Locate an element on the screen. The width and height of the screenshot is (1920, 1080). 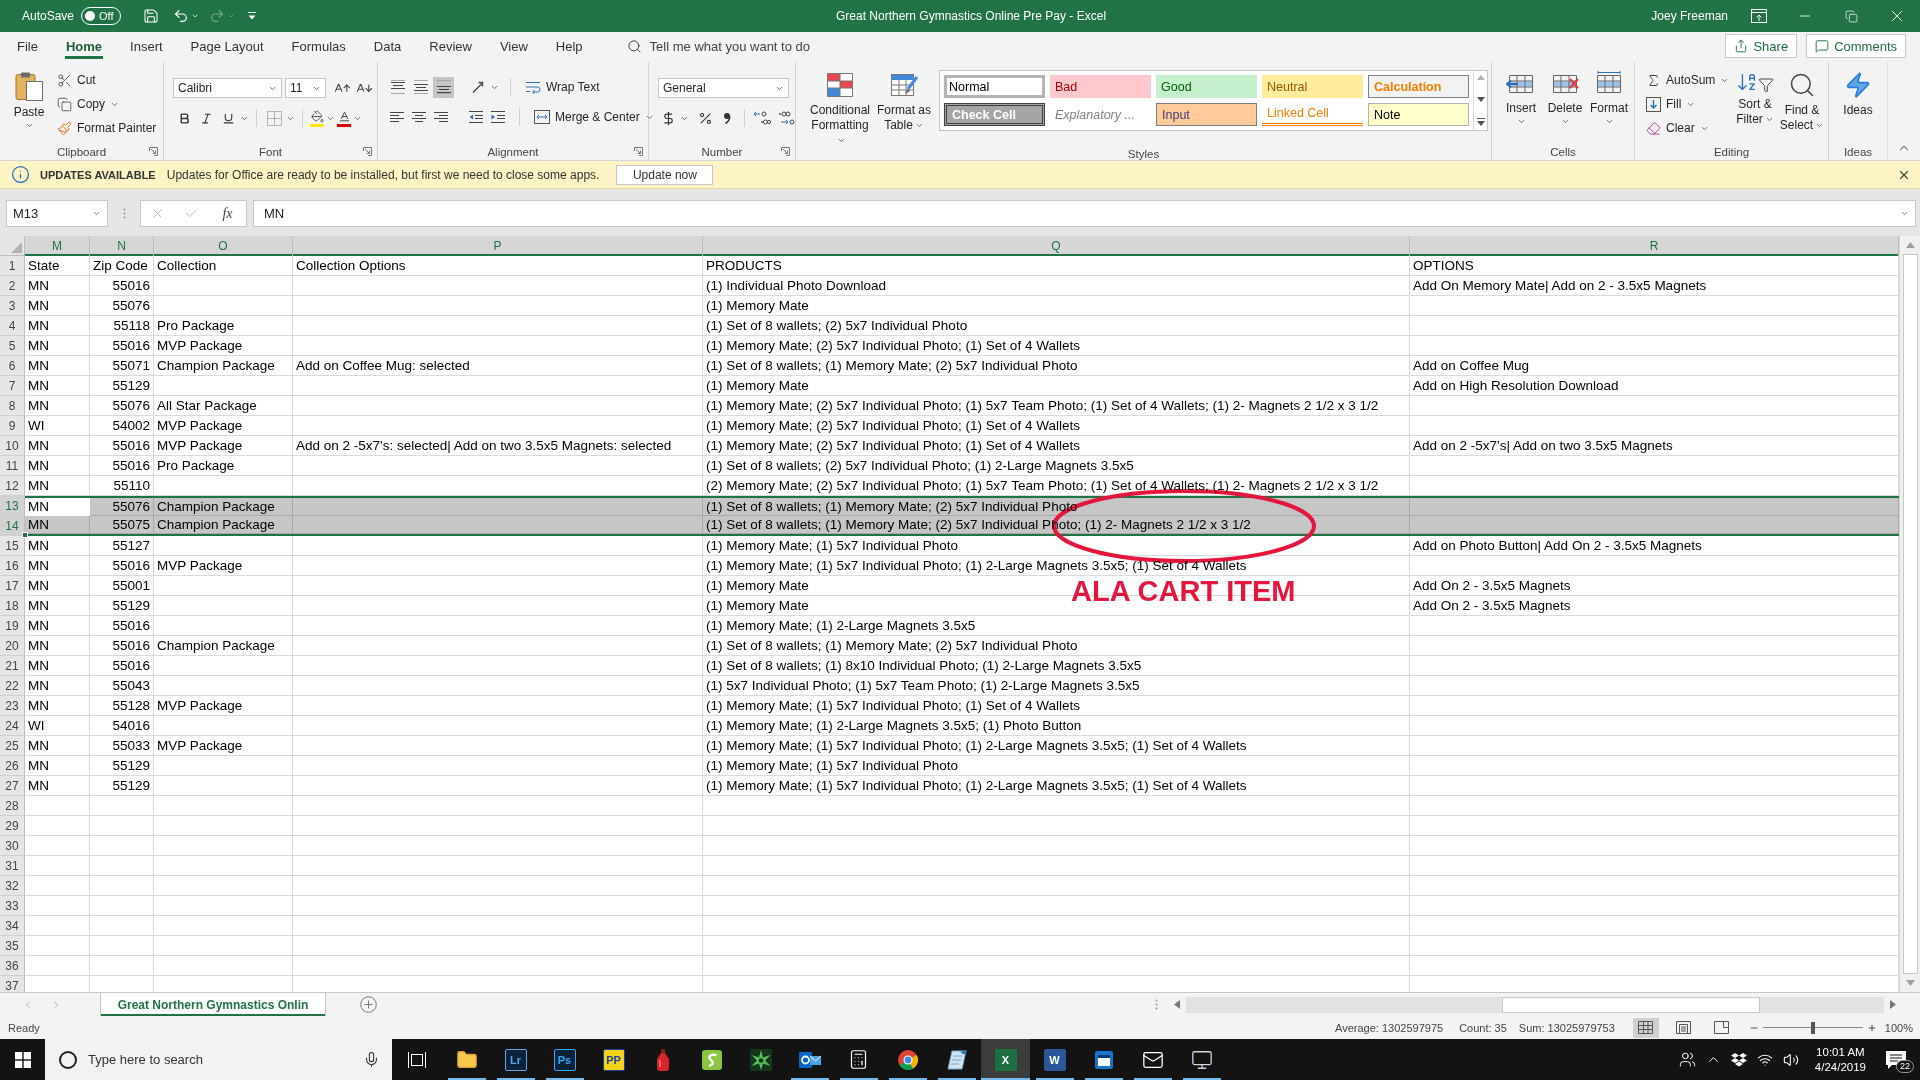
paste-button: Paste is located at coordinates (29, 100).